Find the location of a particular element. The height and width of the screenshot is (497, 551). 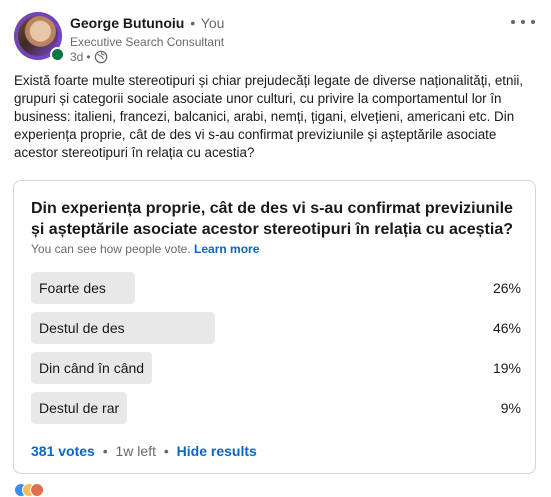

more-options-icon is located at coordinates (523, 22).